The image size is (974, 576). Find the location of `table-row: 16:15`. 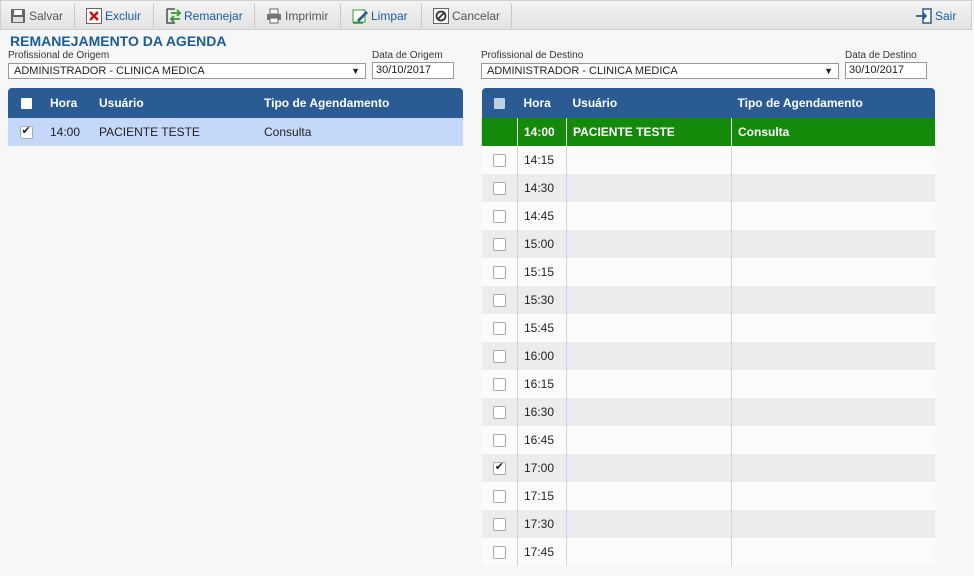

table-row: 16:15 is located at coordinates (708, 384).